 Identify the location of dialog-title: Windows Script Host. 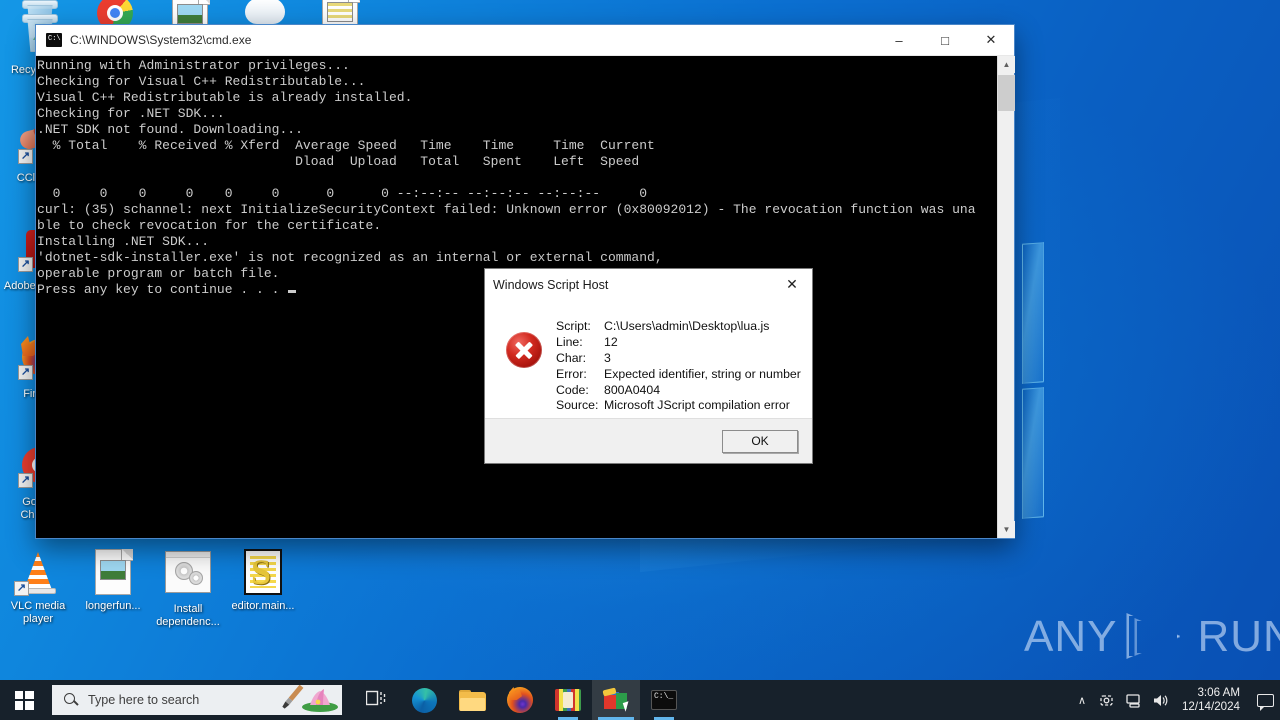
(551, 284).